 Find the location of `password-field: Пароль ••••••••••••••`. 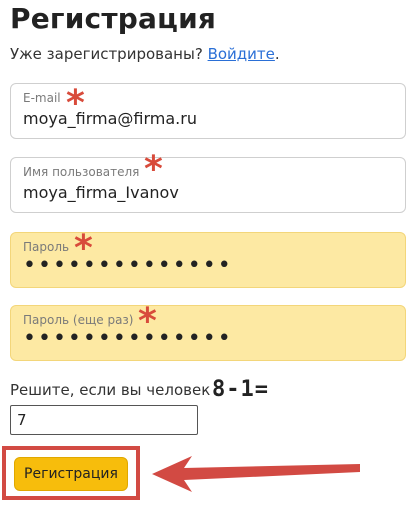

password-field: Пароль •••••••••••••• is located at coordinates (208, 260).